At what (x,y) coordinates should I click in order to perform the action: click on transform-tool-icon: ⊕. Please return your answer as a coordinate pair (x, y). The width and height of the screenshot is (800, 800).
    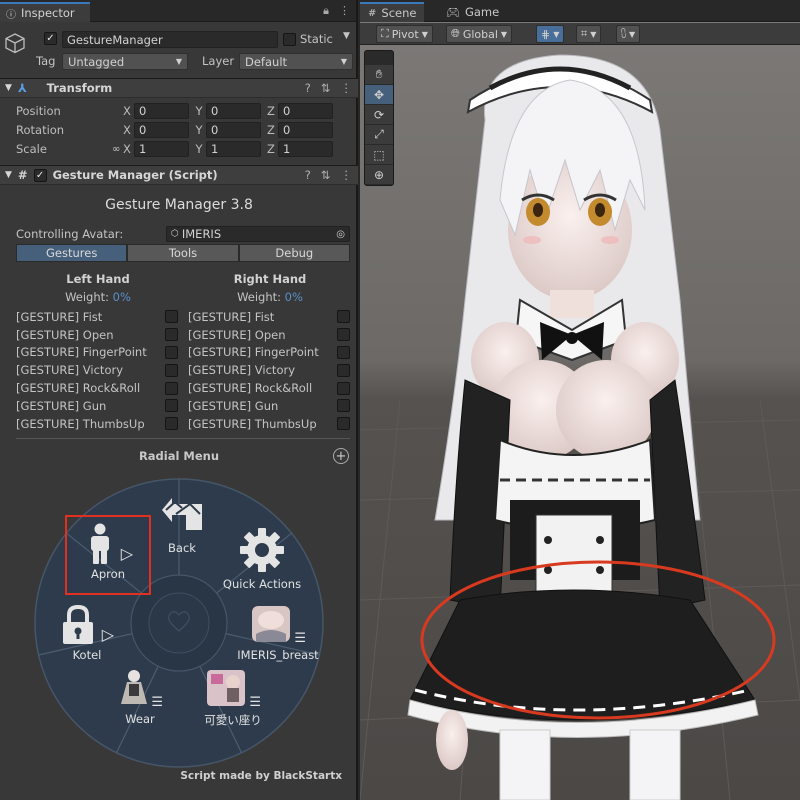
    Looking at the image, I should click on (379, 174).